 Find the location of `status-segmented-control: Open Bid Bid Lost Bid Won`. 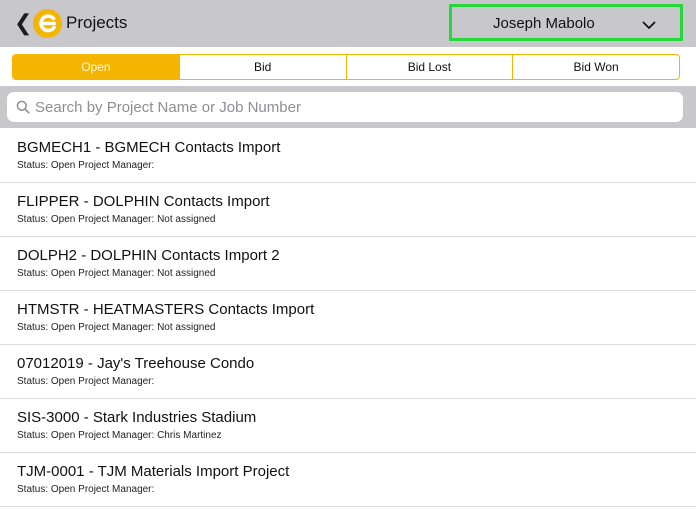

status-segmented-control: Open Bid Bid Lost Bid Won is located at coordinates (346, 67).